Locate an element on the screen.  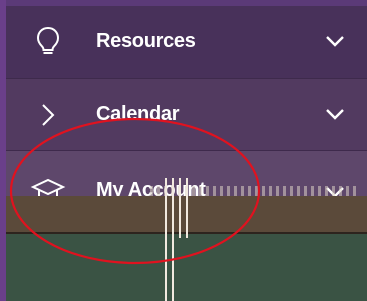
menu-item-label: Resources is located at coordinates (146, 41).